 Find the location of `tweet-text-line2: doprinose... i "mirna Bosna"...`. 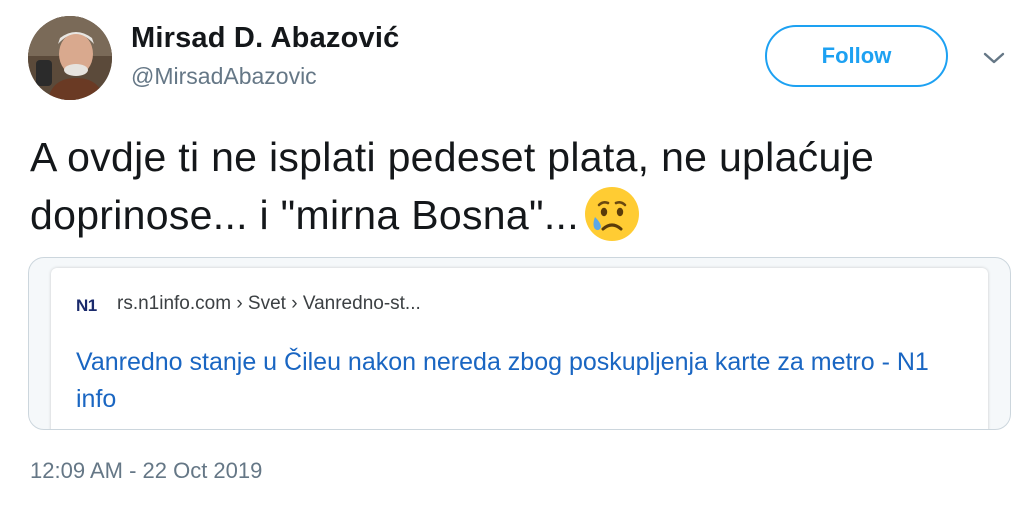

tweet-text-line2: doprinose... i "mirna Bosna"... is located at coordinates (304, 215).